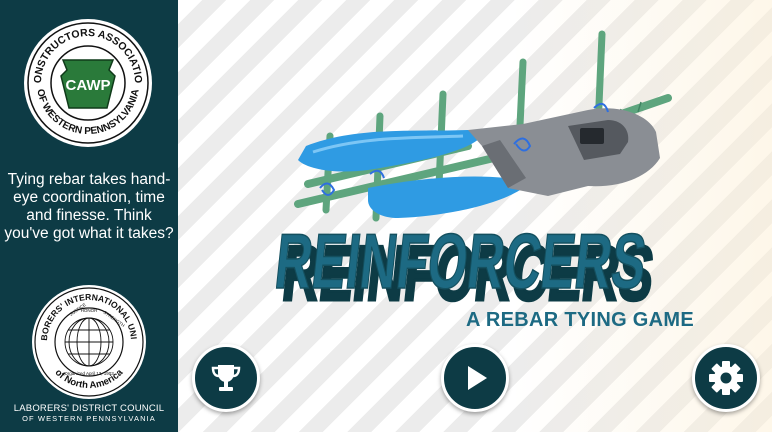 The image size is (772, 432). I want to click on game-subtitle: A REBAR TYING GAME, so click(580, 320).